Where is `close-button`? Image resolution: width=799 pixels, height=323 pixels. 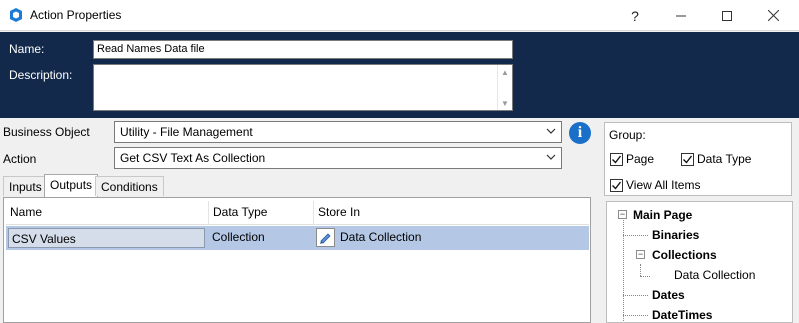 close-button is located at coordinates (773, 15).